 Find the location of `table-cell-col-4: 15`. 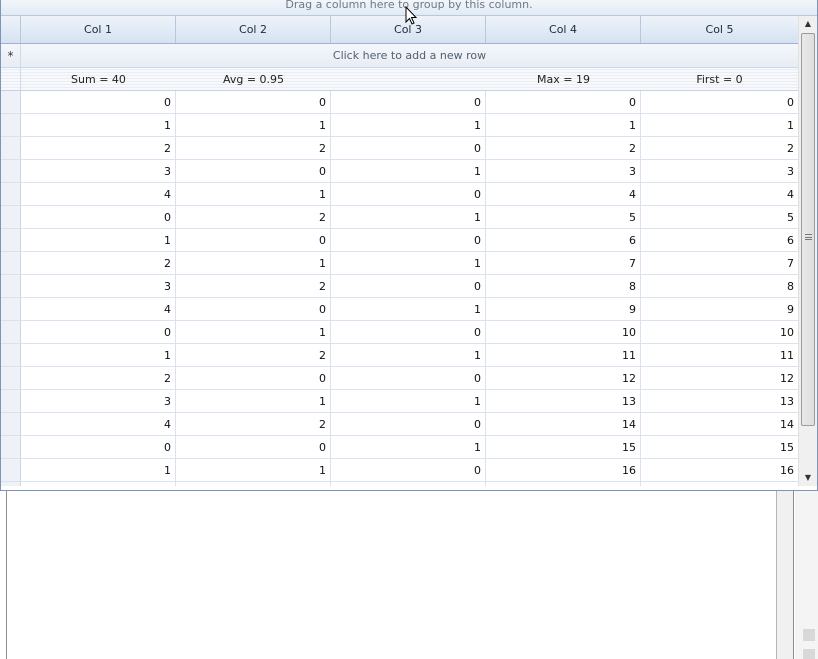

table-cell-col-4: 15 is located at coordinates (563, 447).